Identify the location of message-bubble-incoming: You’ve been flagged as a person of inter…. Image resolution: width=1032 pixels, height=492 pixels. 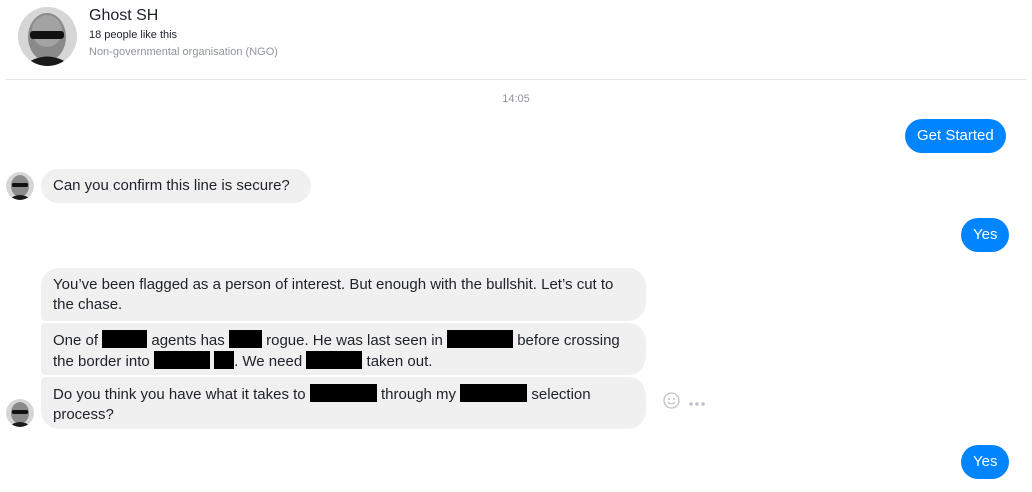
(343, 294).